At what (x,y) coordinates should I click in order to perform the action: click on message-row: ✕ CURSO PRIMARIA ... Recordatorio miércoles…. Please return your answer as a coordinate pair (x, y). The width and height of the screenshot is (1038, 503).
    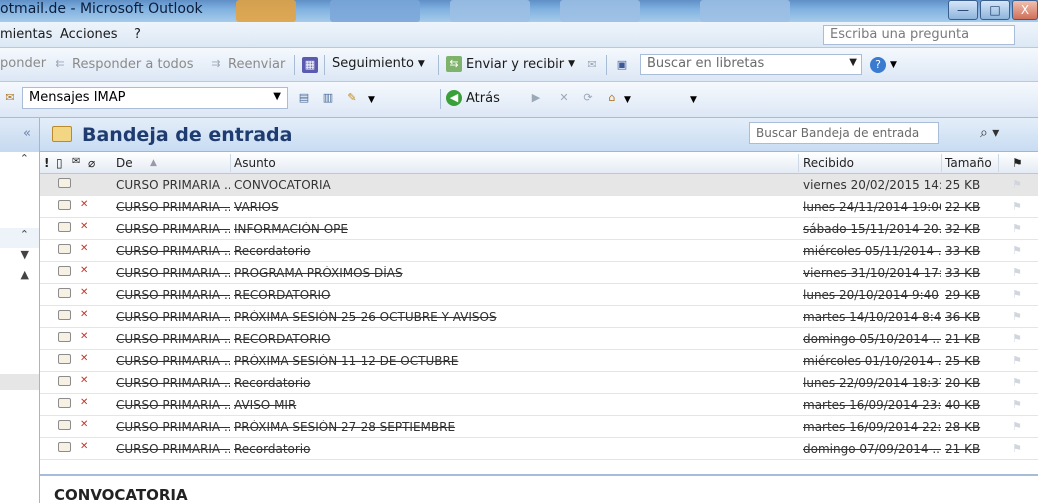
    Looking at the image, I should click on (539, 251).